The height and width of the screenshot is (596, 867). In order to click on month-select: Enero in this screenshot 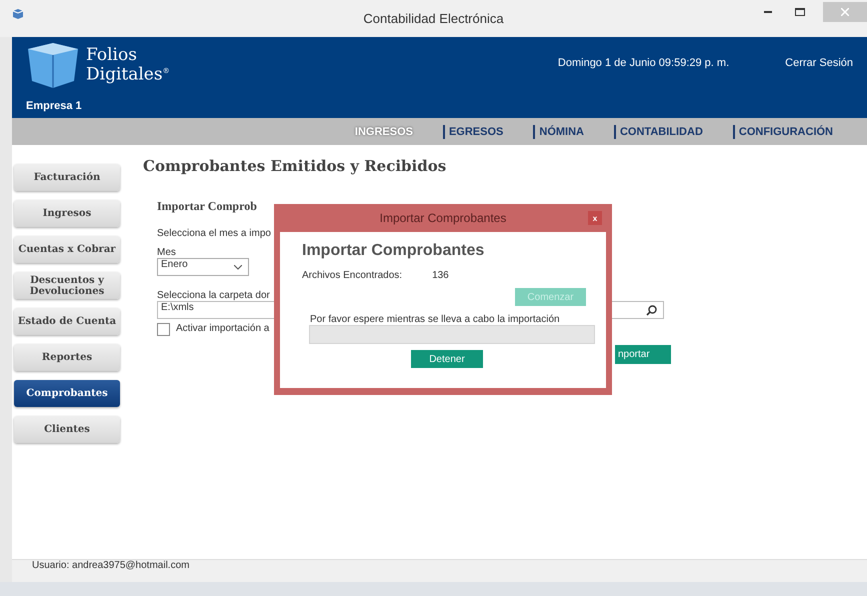, I will do `click(203, 267)`.